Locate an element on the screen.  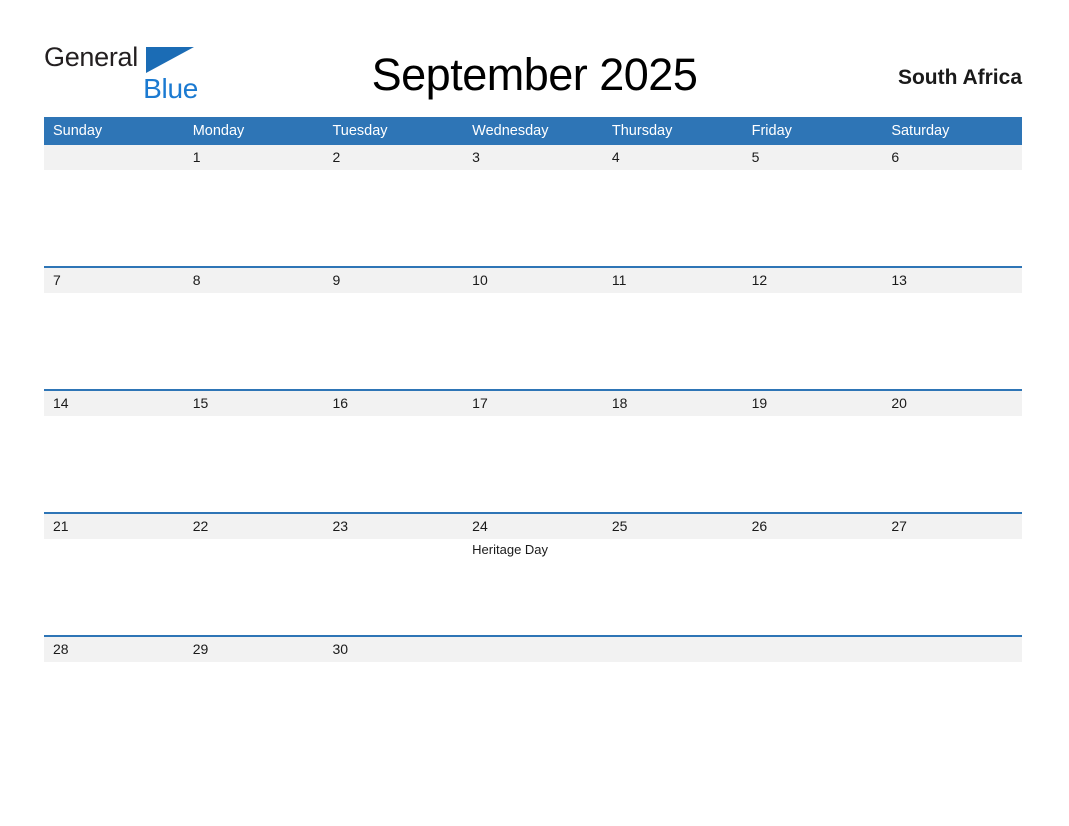
day-number: 16 is located at coordinates (393, 403).